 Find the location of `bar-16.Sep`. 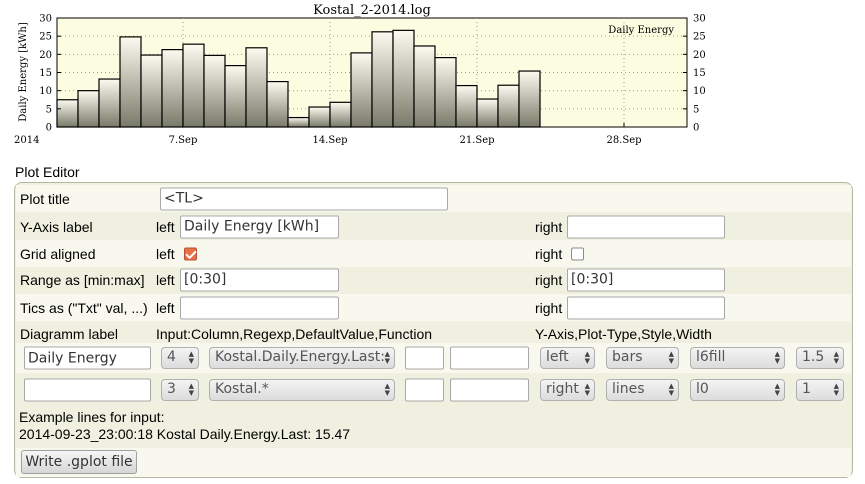

bar-16.Sep is located at coordinates (382, 79).